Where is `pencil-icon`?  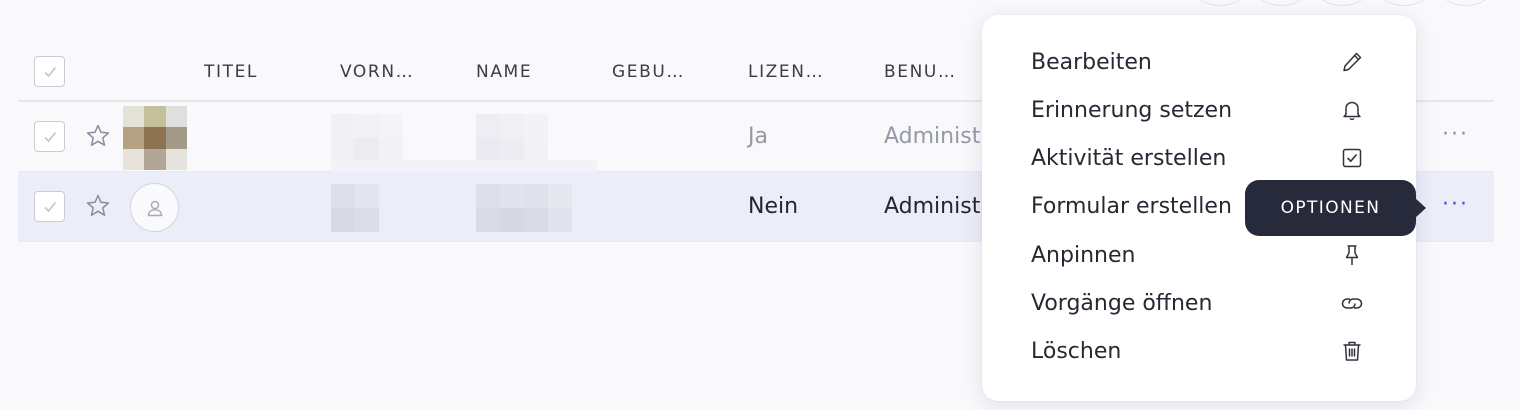
pencil-icon is located at coordinates (1352, 62).